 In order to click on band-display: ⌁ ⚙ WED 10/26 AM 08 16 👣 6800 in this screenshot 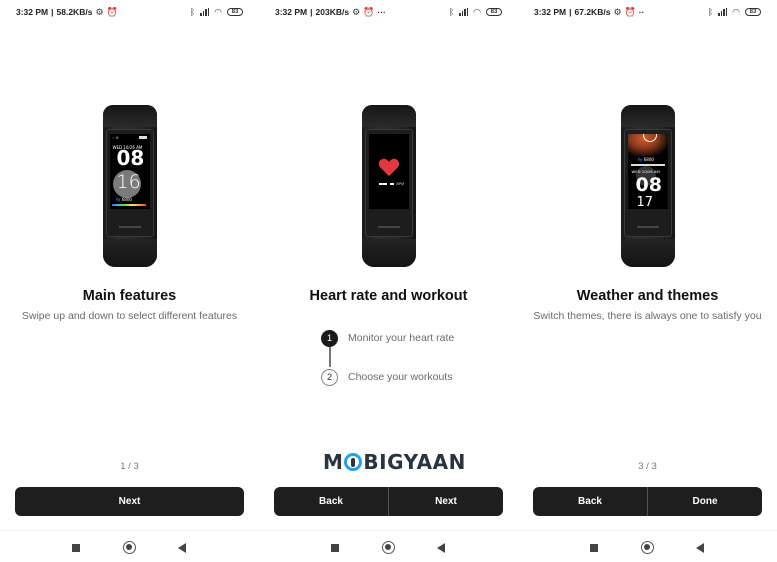, I will do `click(129, 171)`.